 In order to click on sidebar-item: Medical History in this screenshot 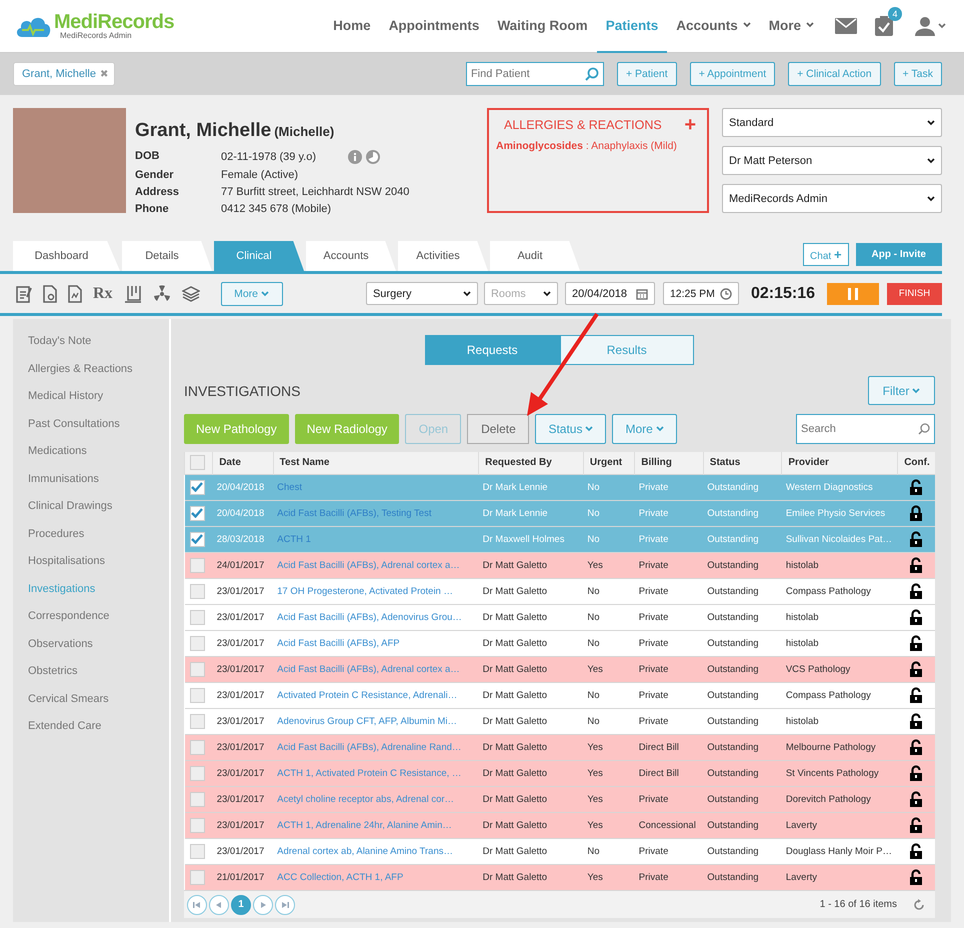, I will do `click(98, 398)`.